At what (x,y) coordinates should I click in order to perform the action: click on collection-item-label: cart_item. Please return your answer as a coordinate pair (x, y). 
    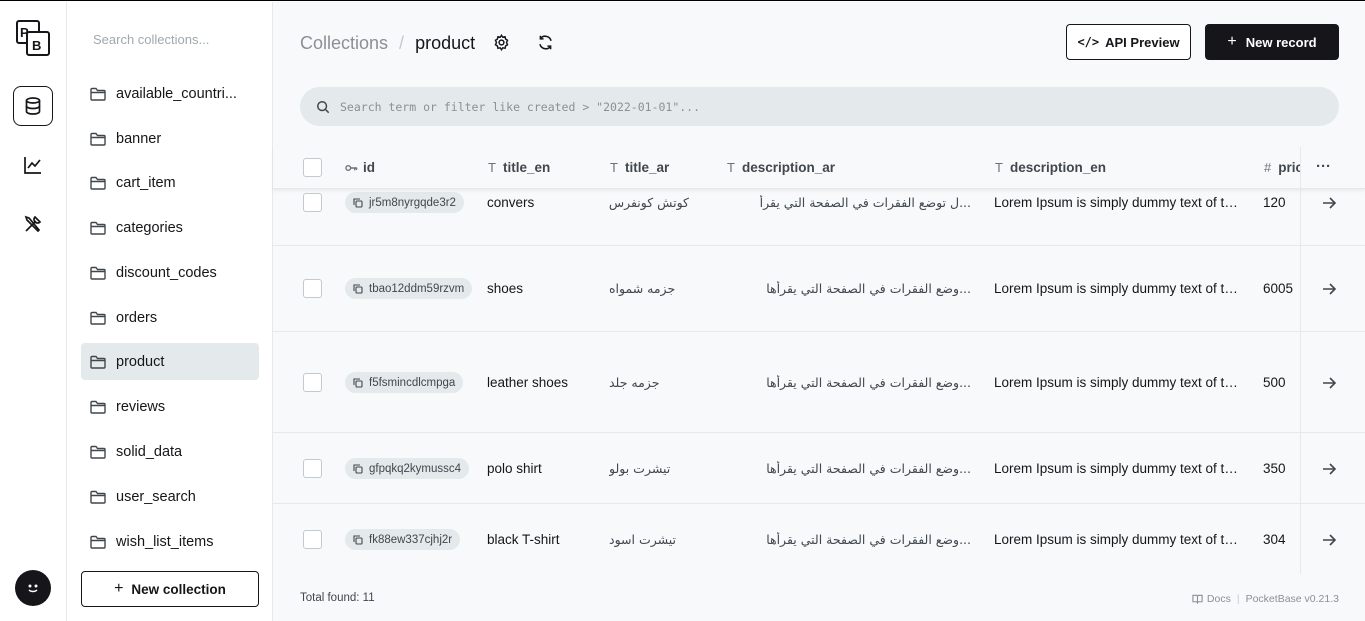
    Looking at the image, I should click on (146, 182).